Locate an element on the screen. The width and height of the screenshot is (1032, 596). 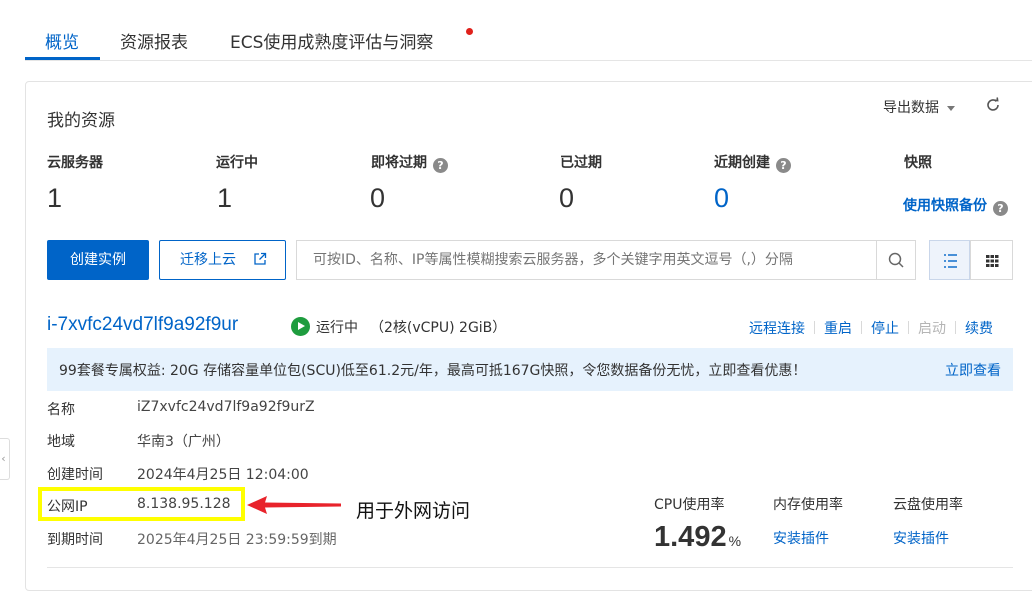
caret-down-icon is located at coordinates (951, 108).